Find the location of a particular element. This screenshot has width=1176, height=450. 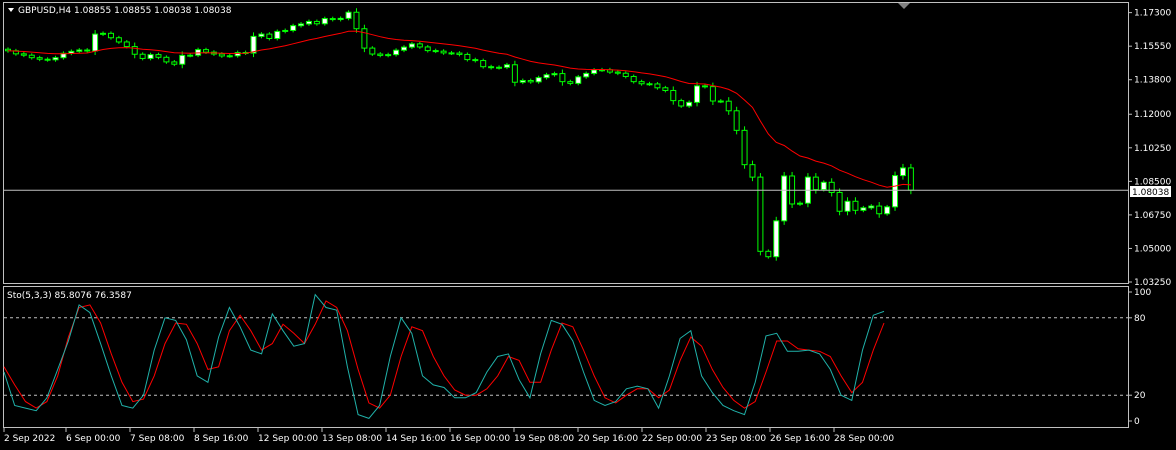

time-tick-label: 7 Sep 08:00 is located at coordinates (157, 439).